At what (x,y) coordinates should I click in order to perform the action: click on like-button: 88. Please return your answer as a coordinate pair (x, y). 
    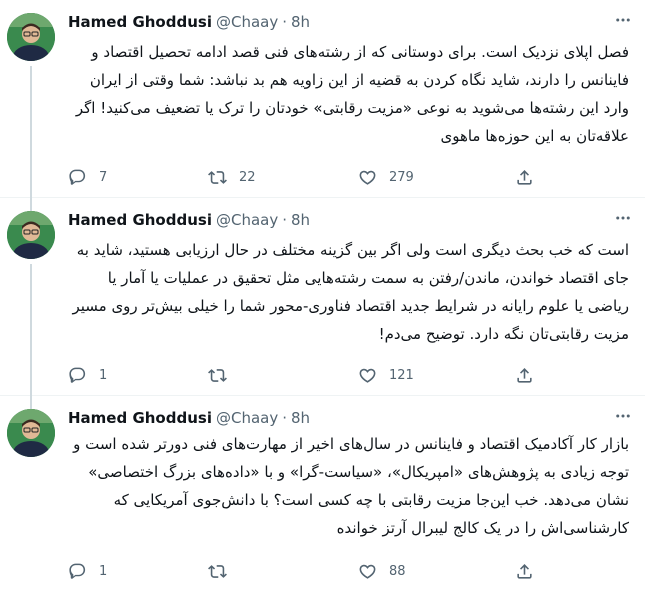
    Looking at the image, I should click on (382, 571).